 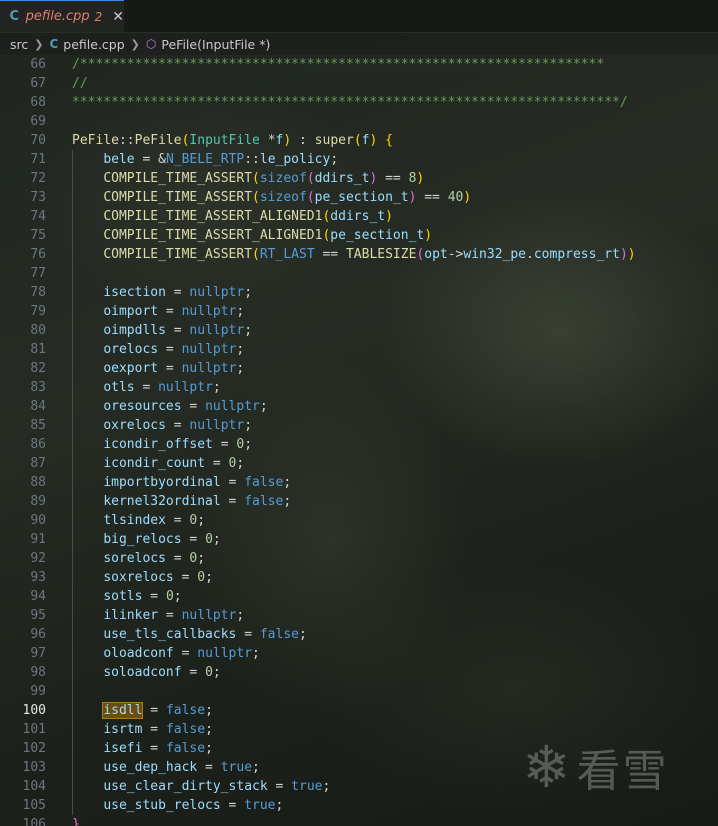 I want to click on breadcrumb-symbol: ⬡ PeFile(InputFile *), so click(x=208, y=44).